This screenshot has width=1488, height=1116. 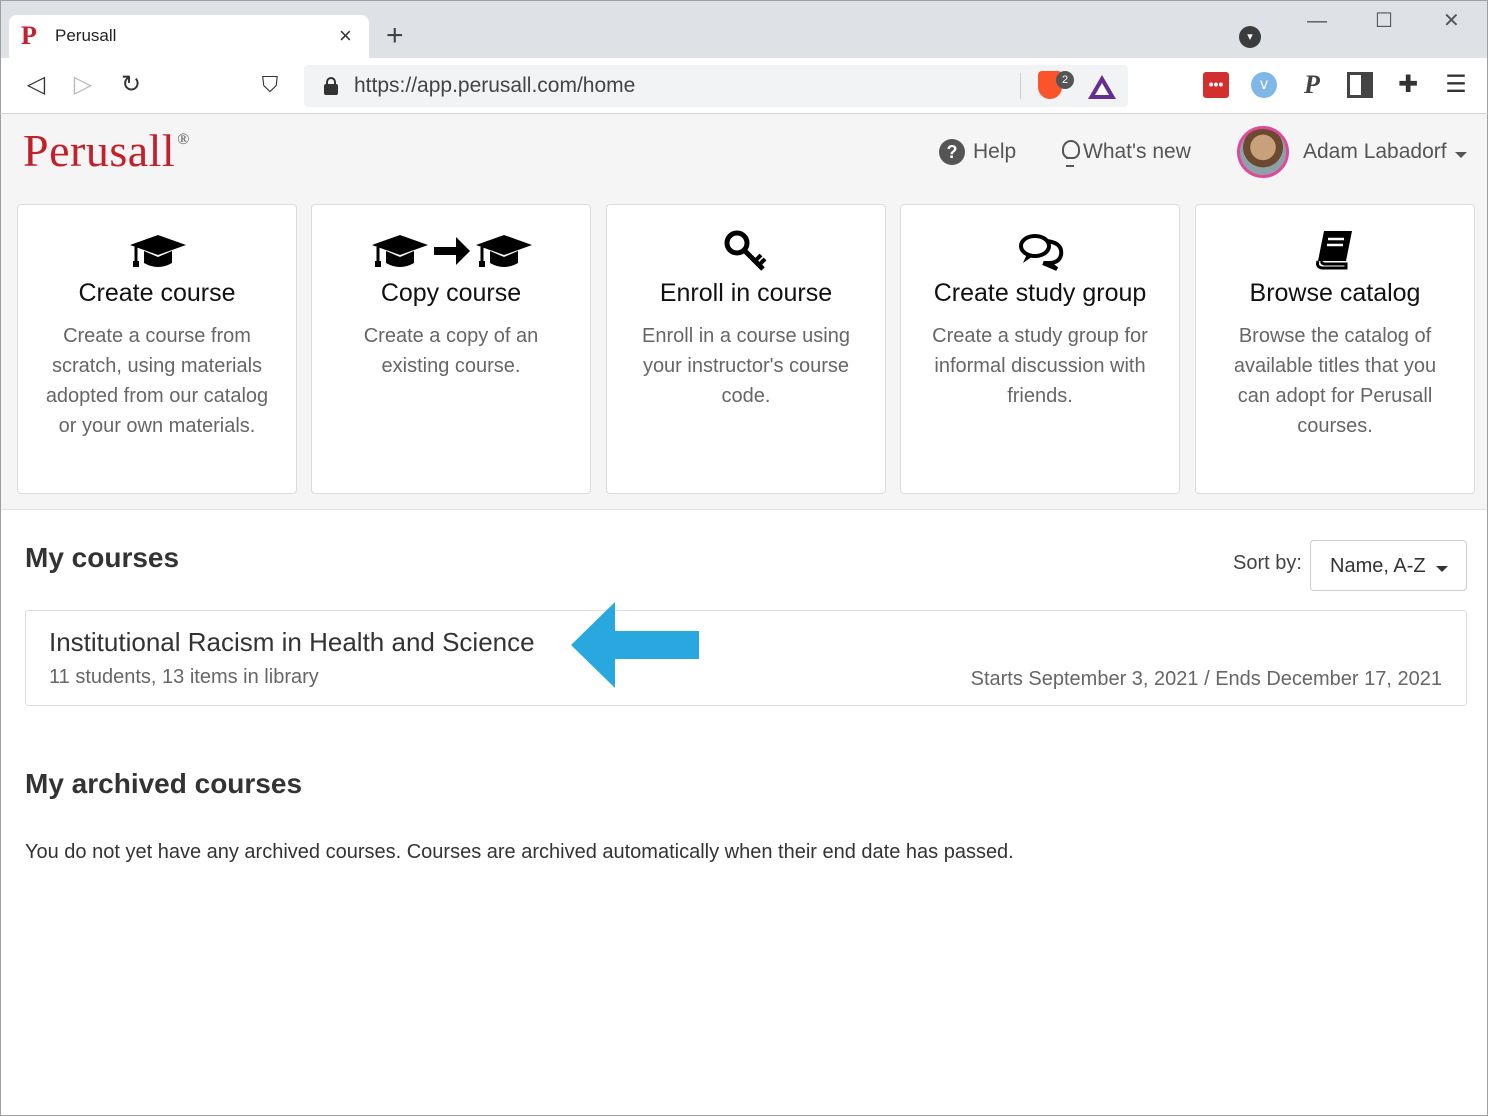 What do you see at coordinates (36, 85) in the screenshot?
I see `back-button: ◁` at bounding box center [36, 85].